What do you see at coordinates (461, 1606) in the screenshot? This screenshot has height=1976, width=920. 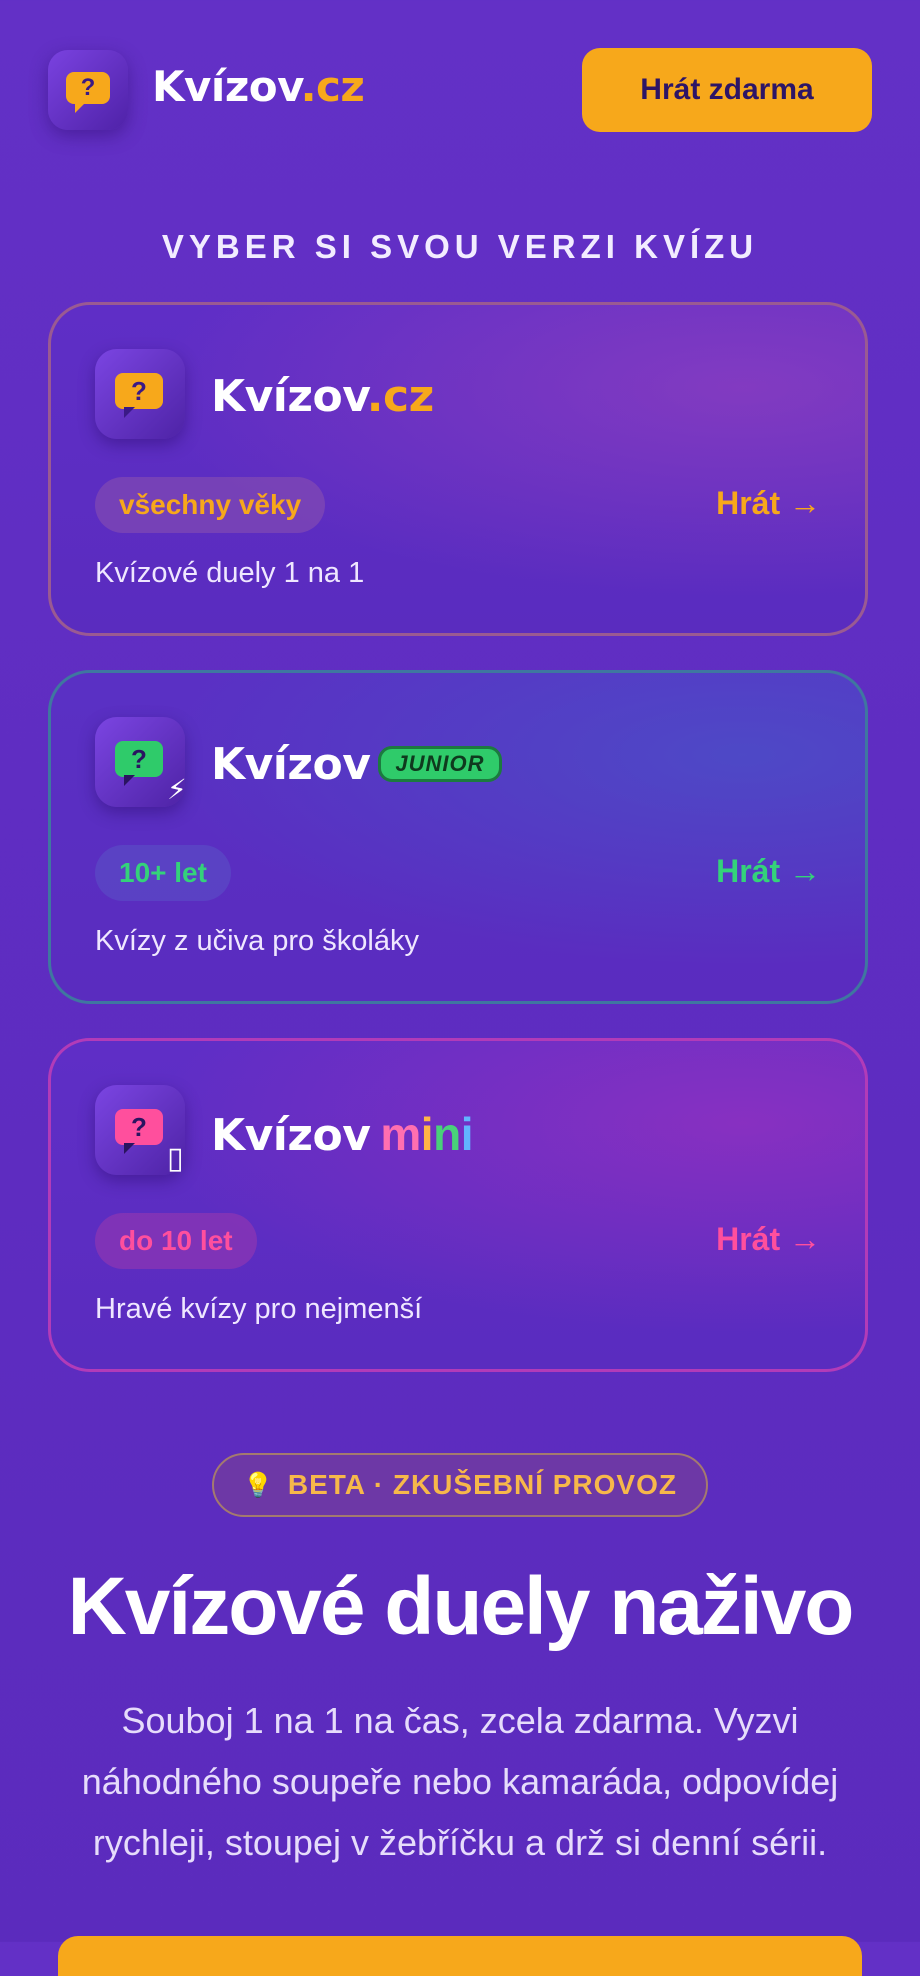 I see `hero-title: Kvízové duely naživo` at bounding box center [461, 1606].